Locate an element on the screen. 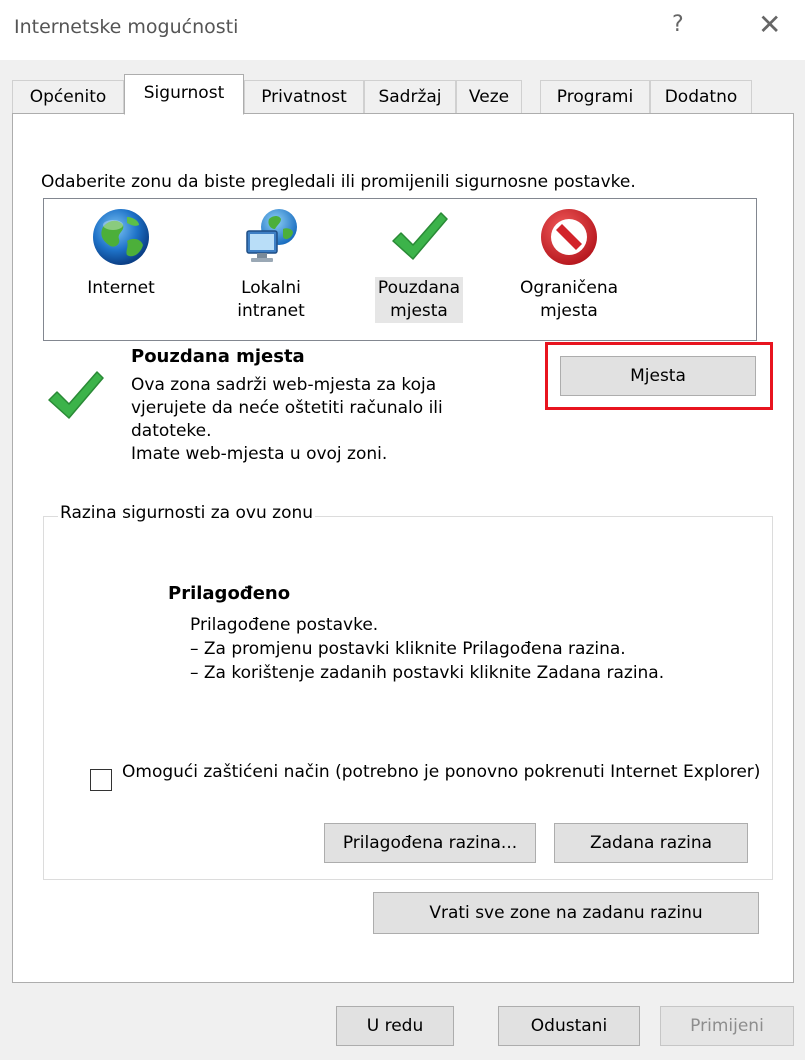  zone-internet-label: Internet is located at coordinates (121, 288).